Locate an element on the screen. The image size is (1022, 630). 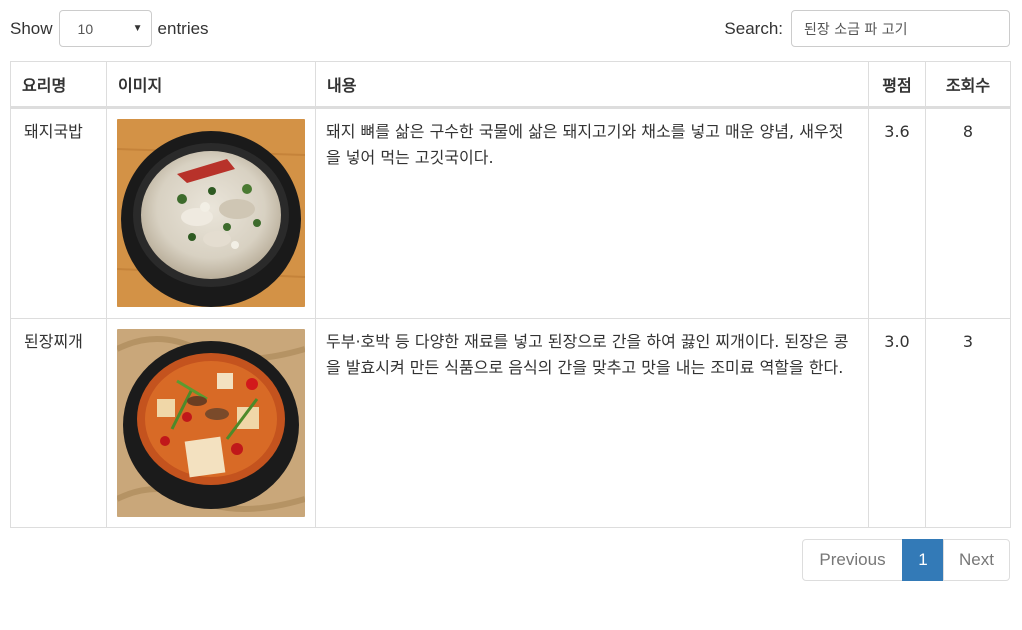
next-page-button: Next is located at coordinates (976, 560).